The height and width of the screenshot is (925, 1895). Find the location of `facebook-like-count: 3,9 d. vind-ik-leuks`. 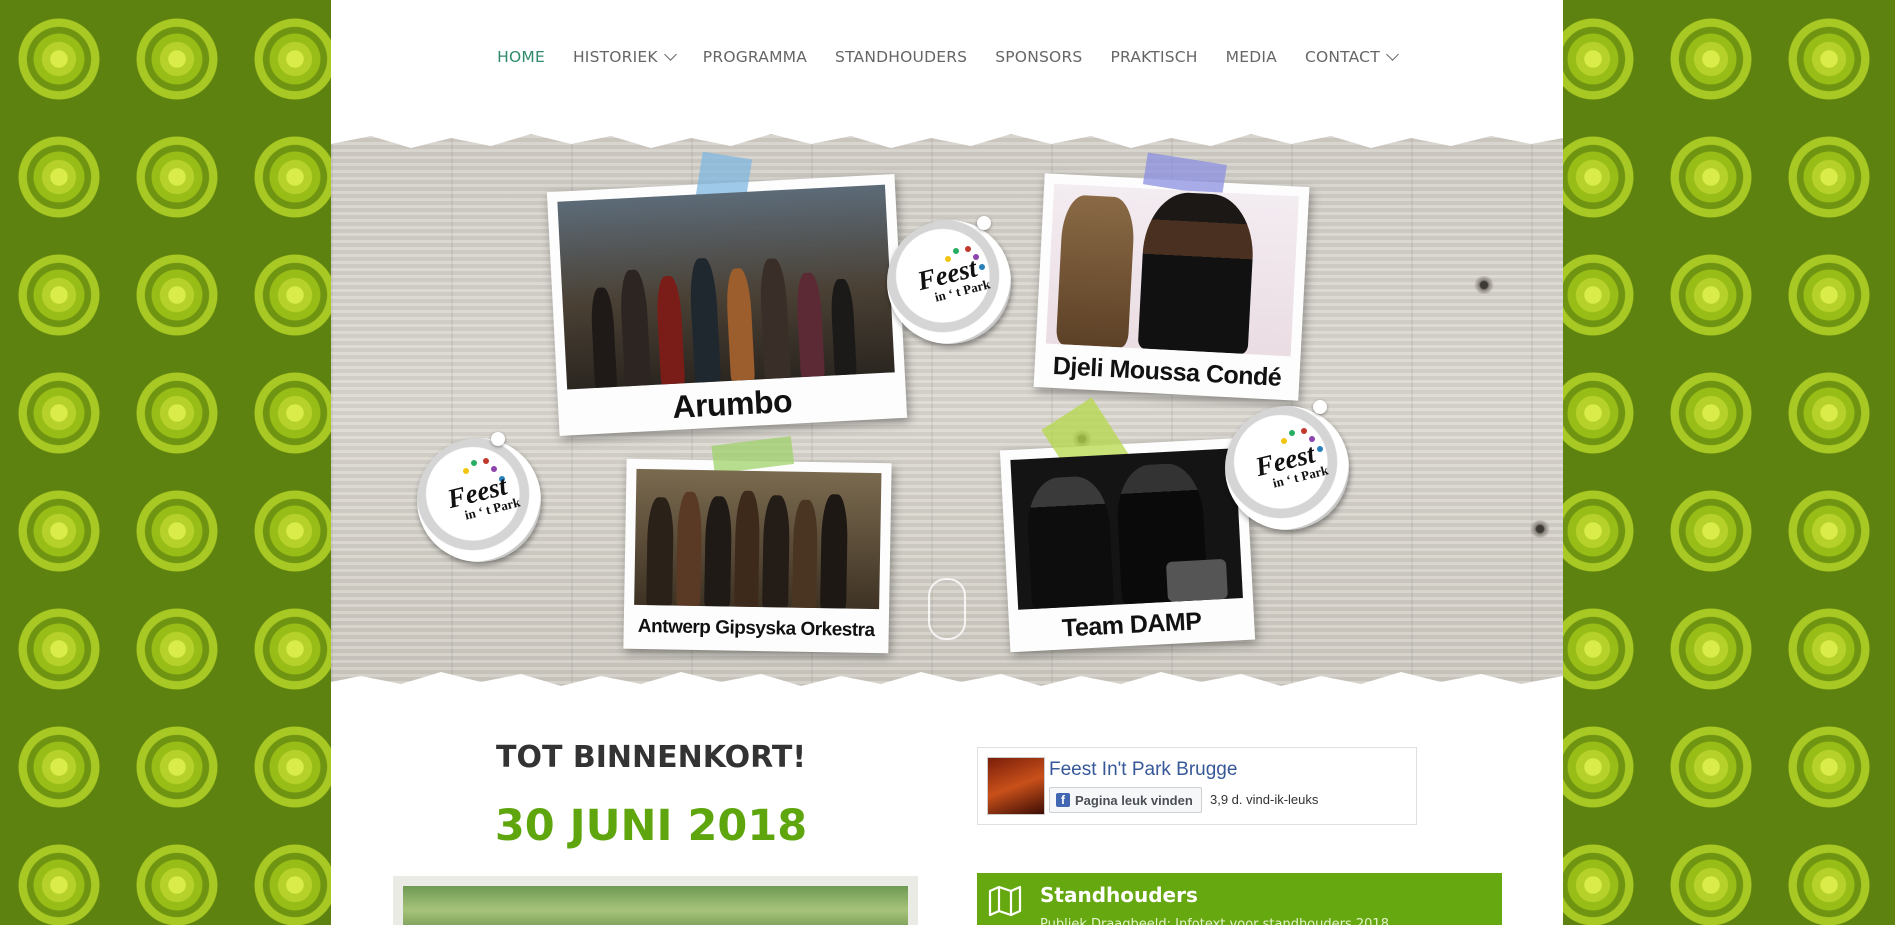

facebook-like-count: 3,9 d. vind-ik-leuks is located at coordinates (1264, 799).